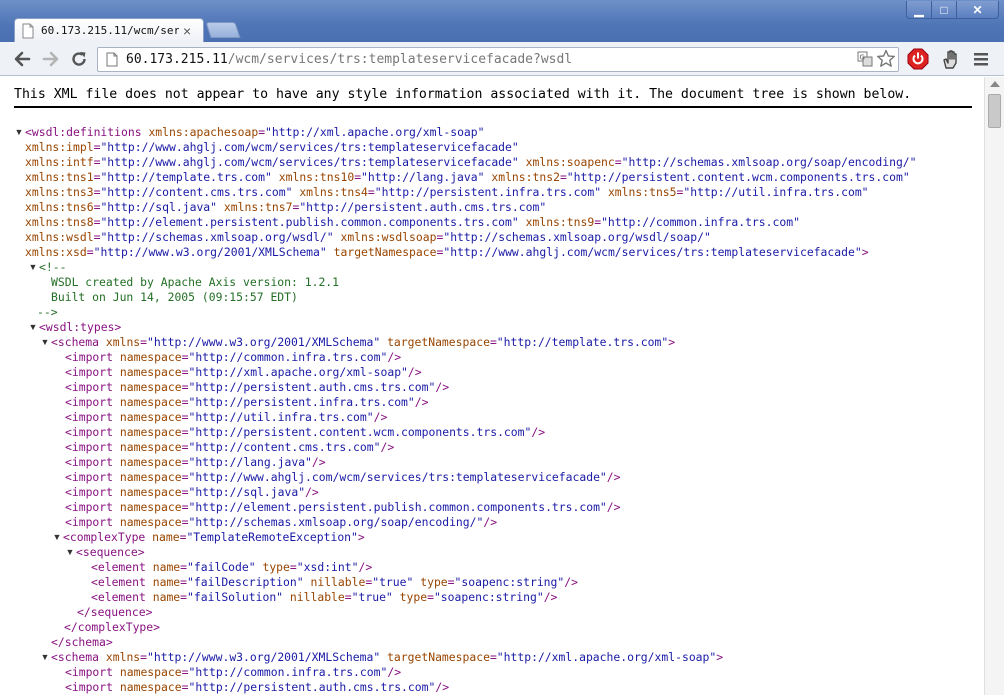 The width and height of the screenshot is (1004, 695). What do you see at coordinates (53, 267) in the screenshot?
I see `xml-comment-open: <!--` at bounding box center [53, 267].